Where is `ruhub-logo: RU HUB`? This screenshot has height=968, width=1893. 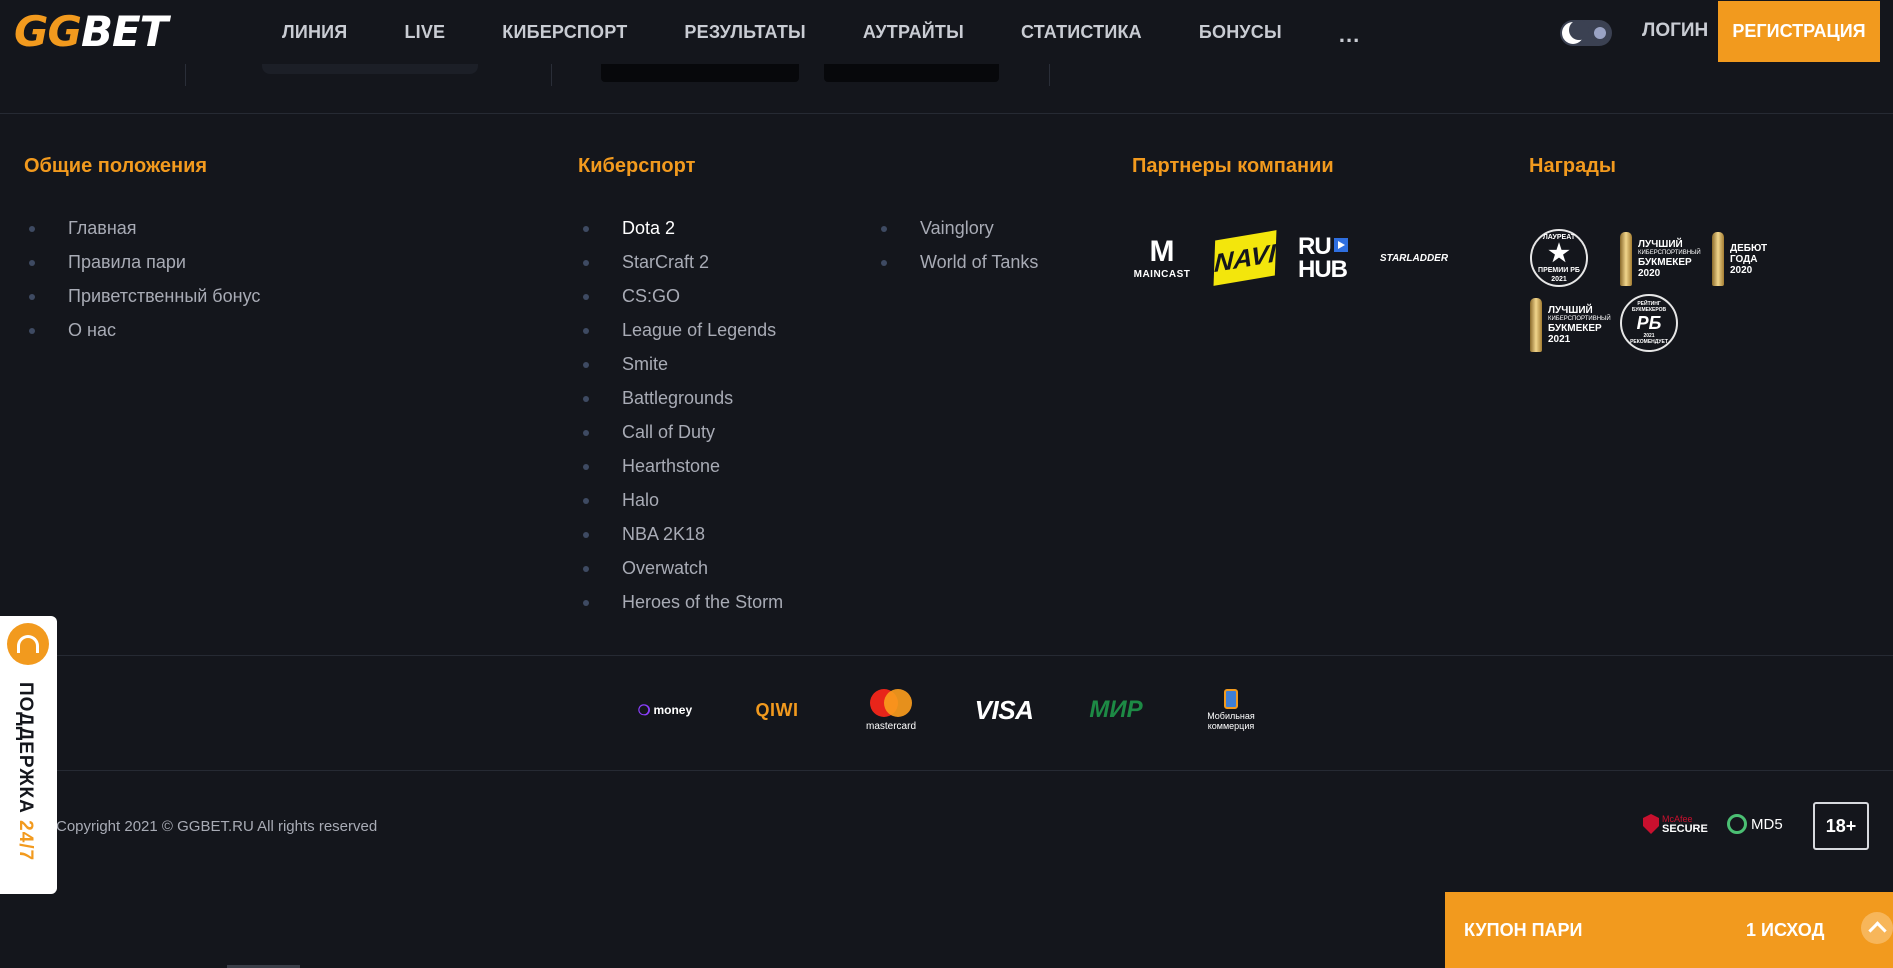 ruhub-logo: RU HUB is located at coordinates (1329, 258).